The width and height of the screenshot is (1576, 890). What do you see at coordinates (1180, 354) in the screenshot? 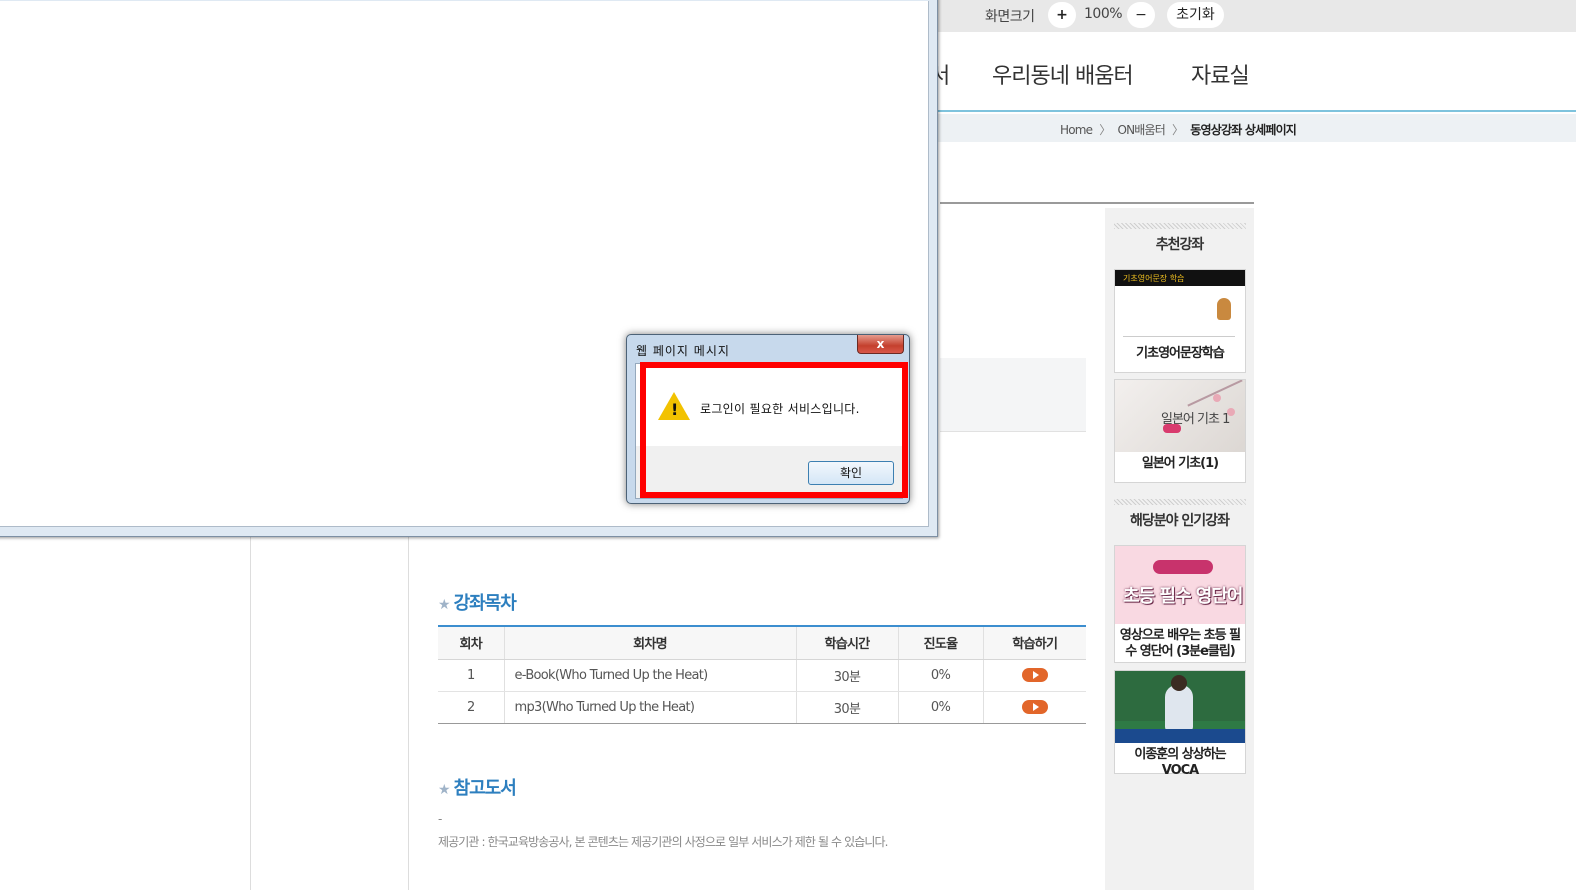
I see `course-title: 기초영어문장학습` at bounding box center [1180, 354].